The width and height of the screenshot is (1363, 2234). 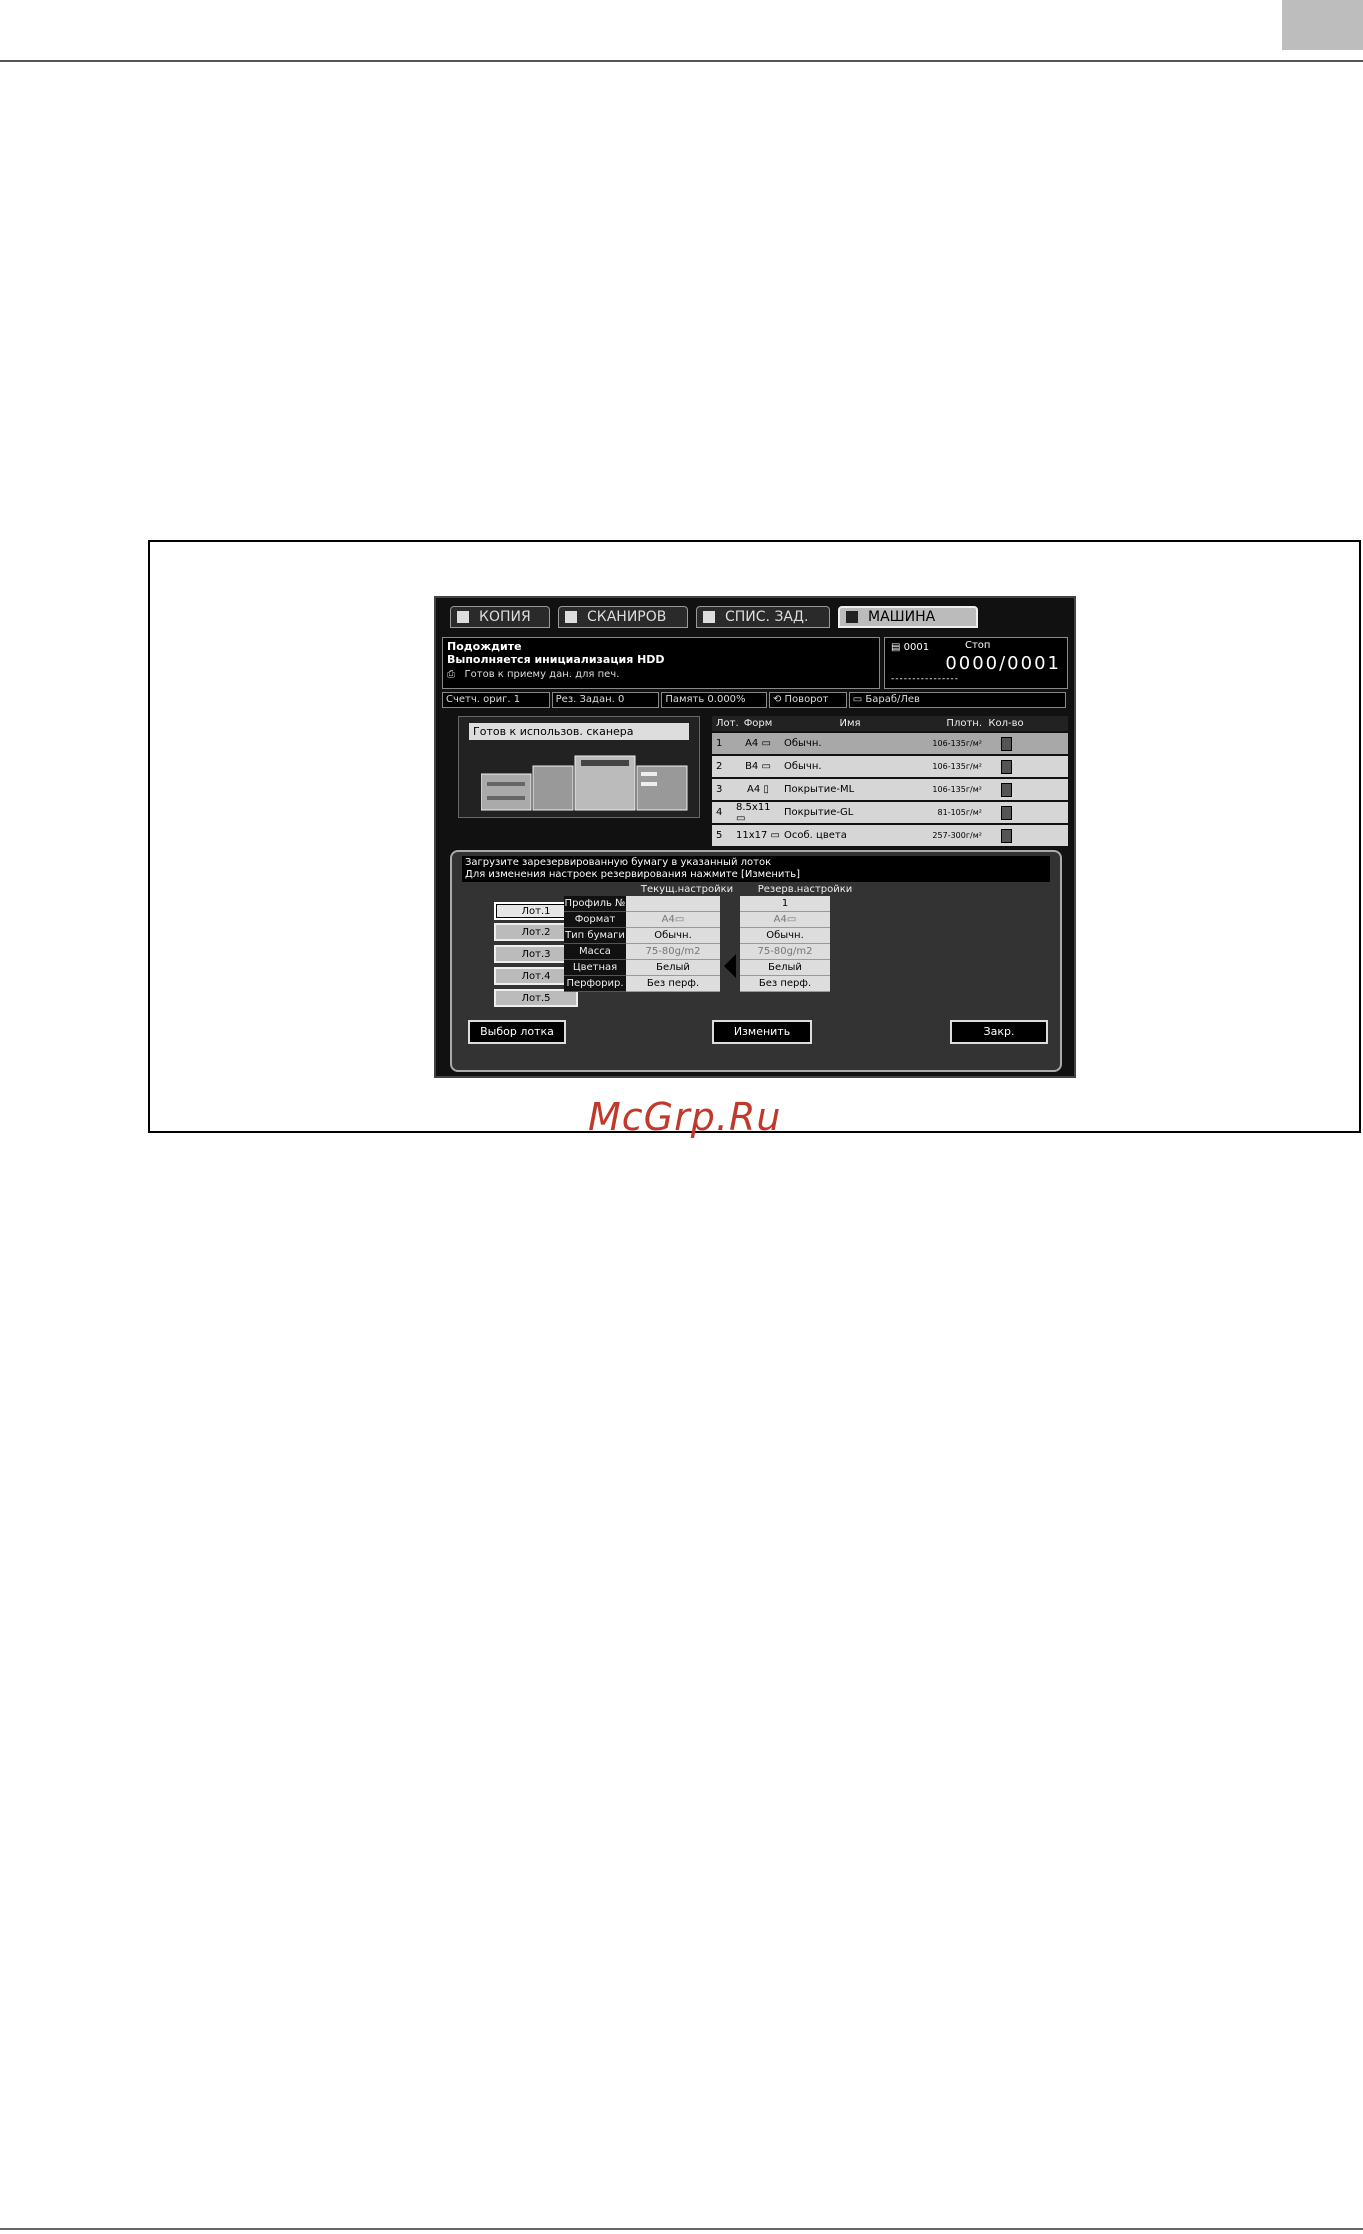 What do you see at coordinates (595, 920) in the screenshot?
I see `label-format: Формат` at bounding box center [595, 920].